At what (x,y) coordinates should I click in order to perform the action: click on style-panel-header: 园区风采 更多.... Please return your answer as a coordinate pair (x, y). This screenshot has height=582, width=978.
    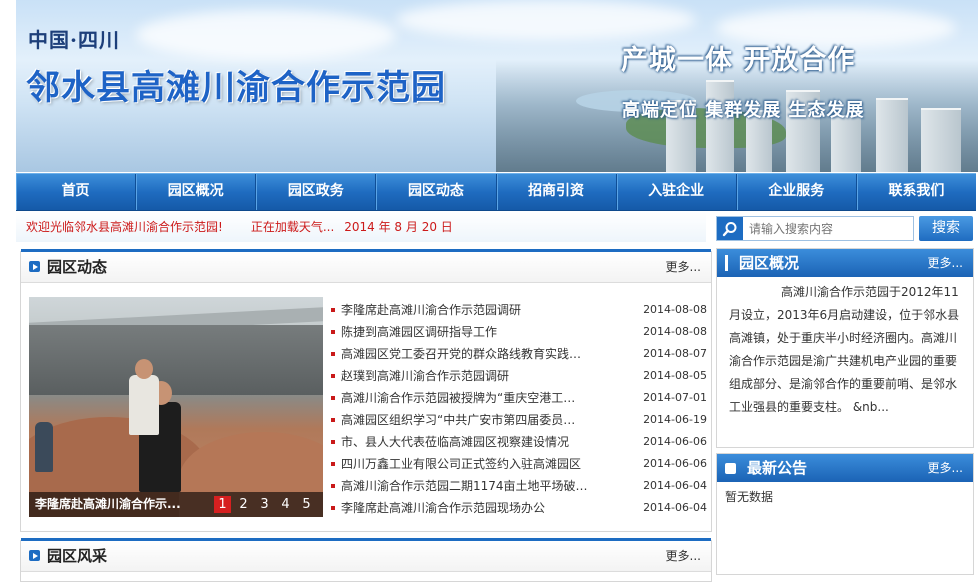
    Looking at the image, I should click on (366, 555).